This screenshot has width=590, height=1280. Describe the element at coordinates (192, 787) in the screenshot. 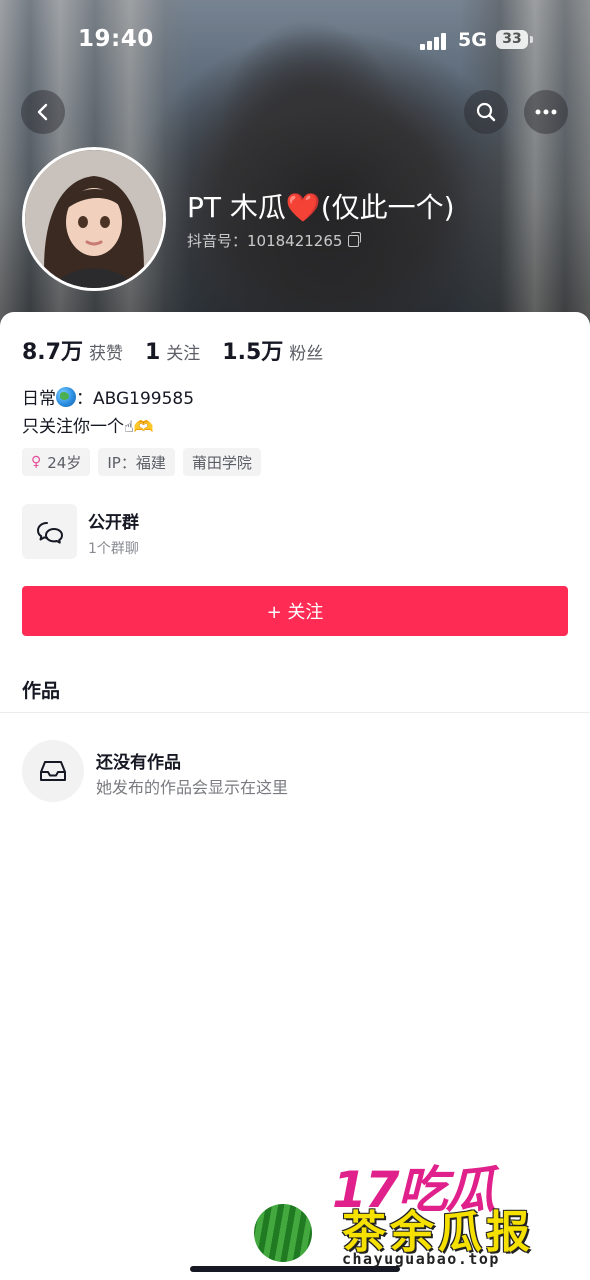

I see `empty-works-subtitle: 她发布的作品会显示在这里` at that location.